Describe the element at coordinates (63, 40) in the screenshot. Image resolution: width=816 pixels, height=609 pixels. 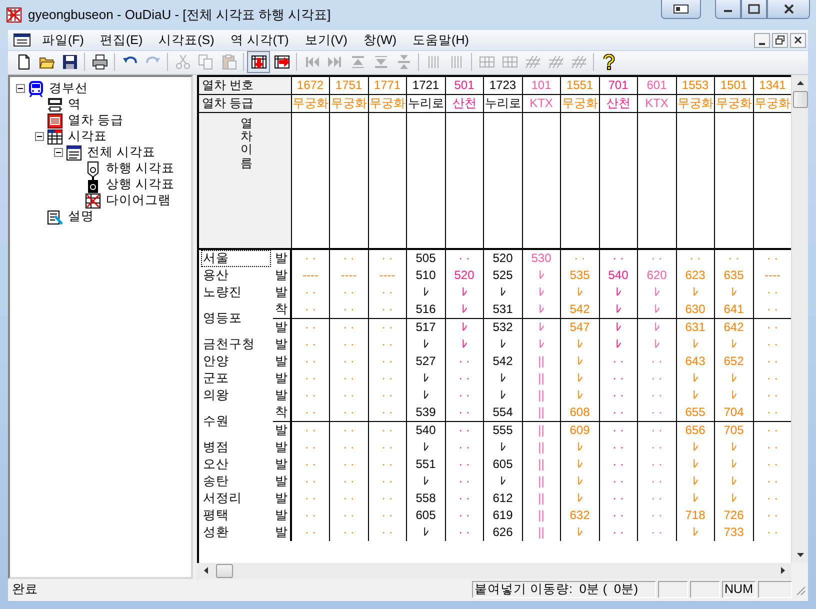
I see `menu-item: 파일(F)` at that location.